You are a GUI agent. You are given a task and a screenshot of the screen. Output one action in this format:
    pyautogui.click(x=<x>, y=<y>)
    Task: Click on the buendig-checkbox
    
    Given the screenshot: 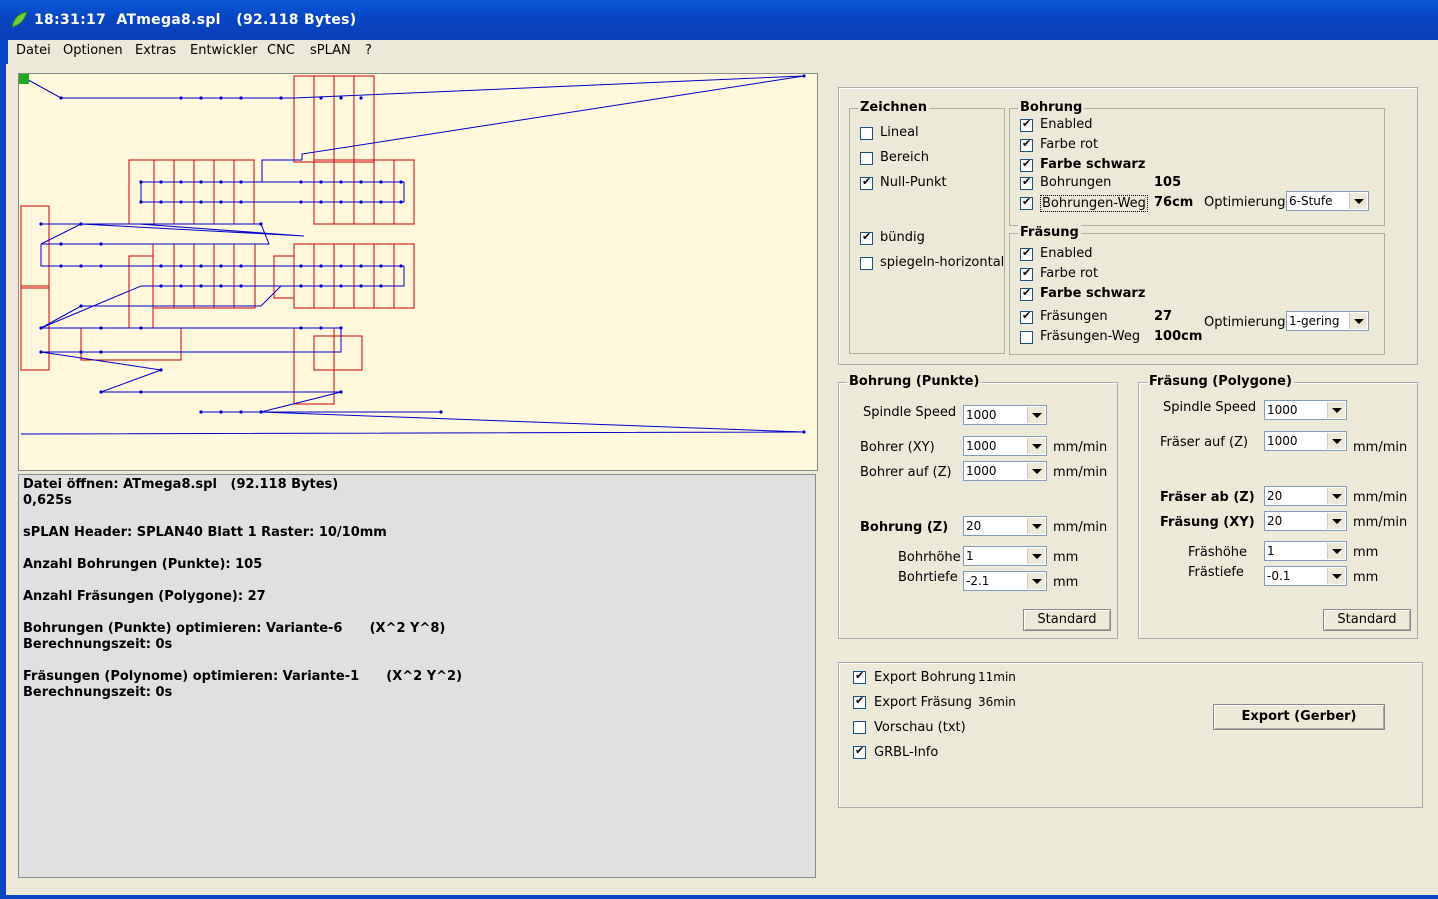 What is the action you would take?
    pyautogui.click(x=866, y=237)
    